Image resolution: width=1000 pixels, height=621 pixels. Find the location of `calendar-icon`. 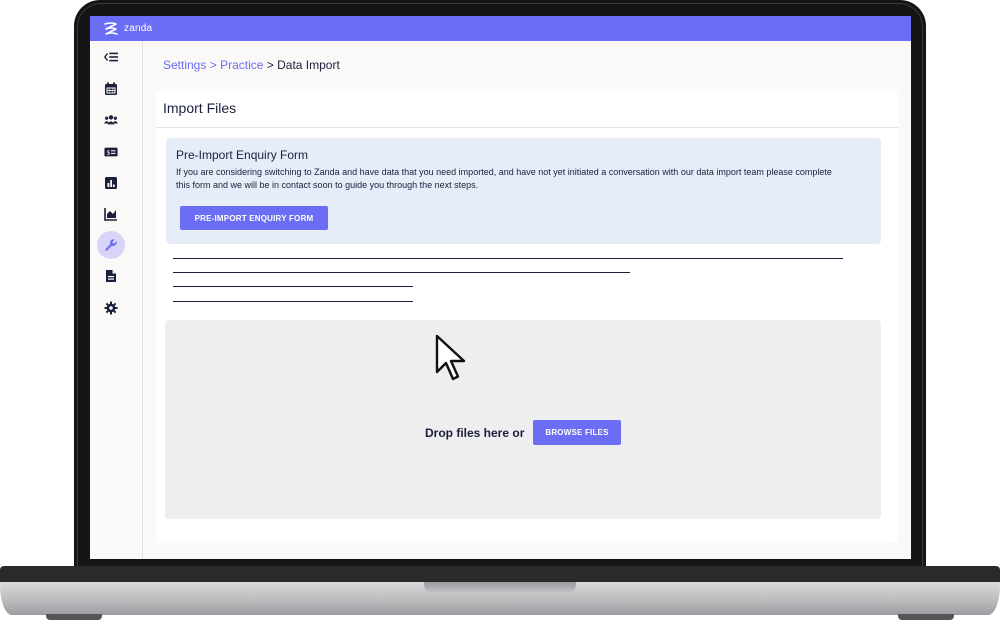

calendar-icon is located at coordinates (111, 88).